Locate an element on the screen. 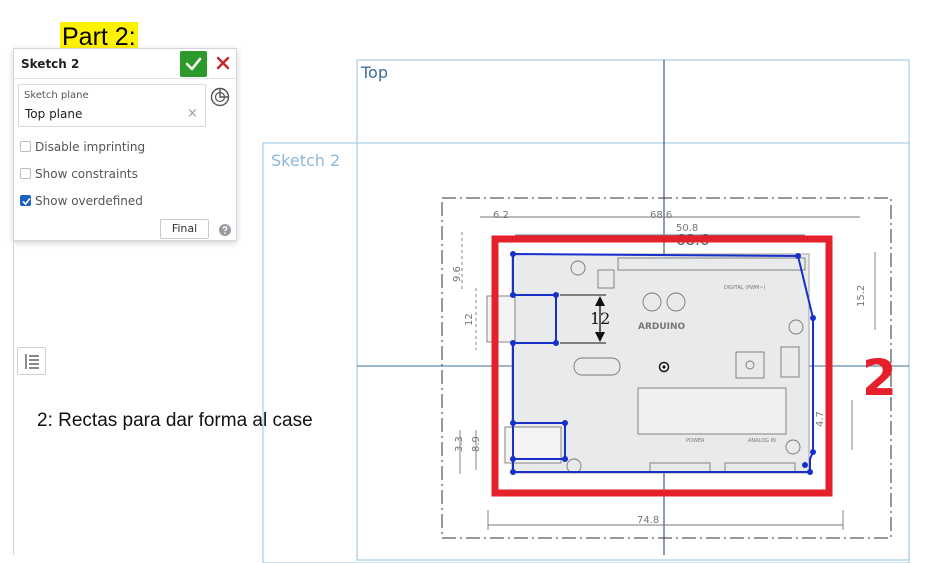  dim-top-1: 6.2 is located at coordinates (501, 215).